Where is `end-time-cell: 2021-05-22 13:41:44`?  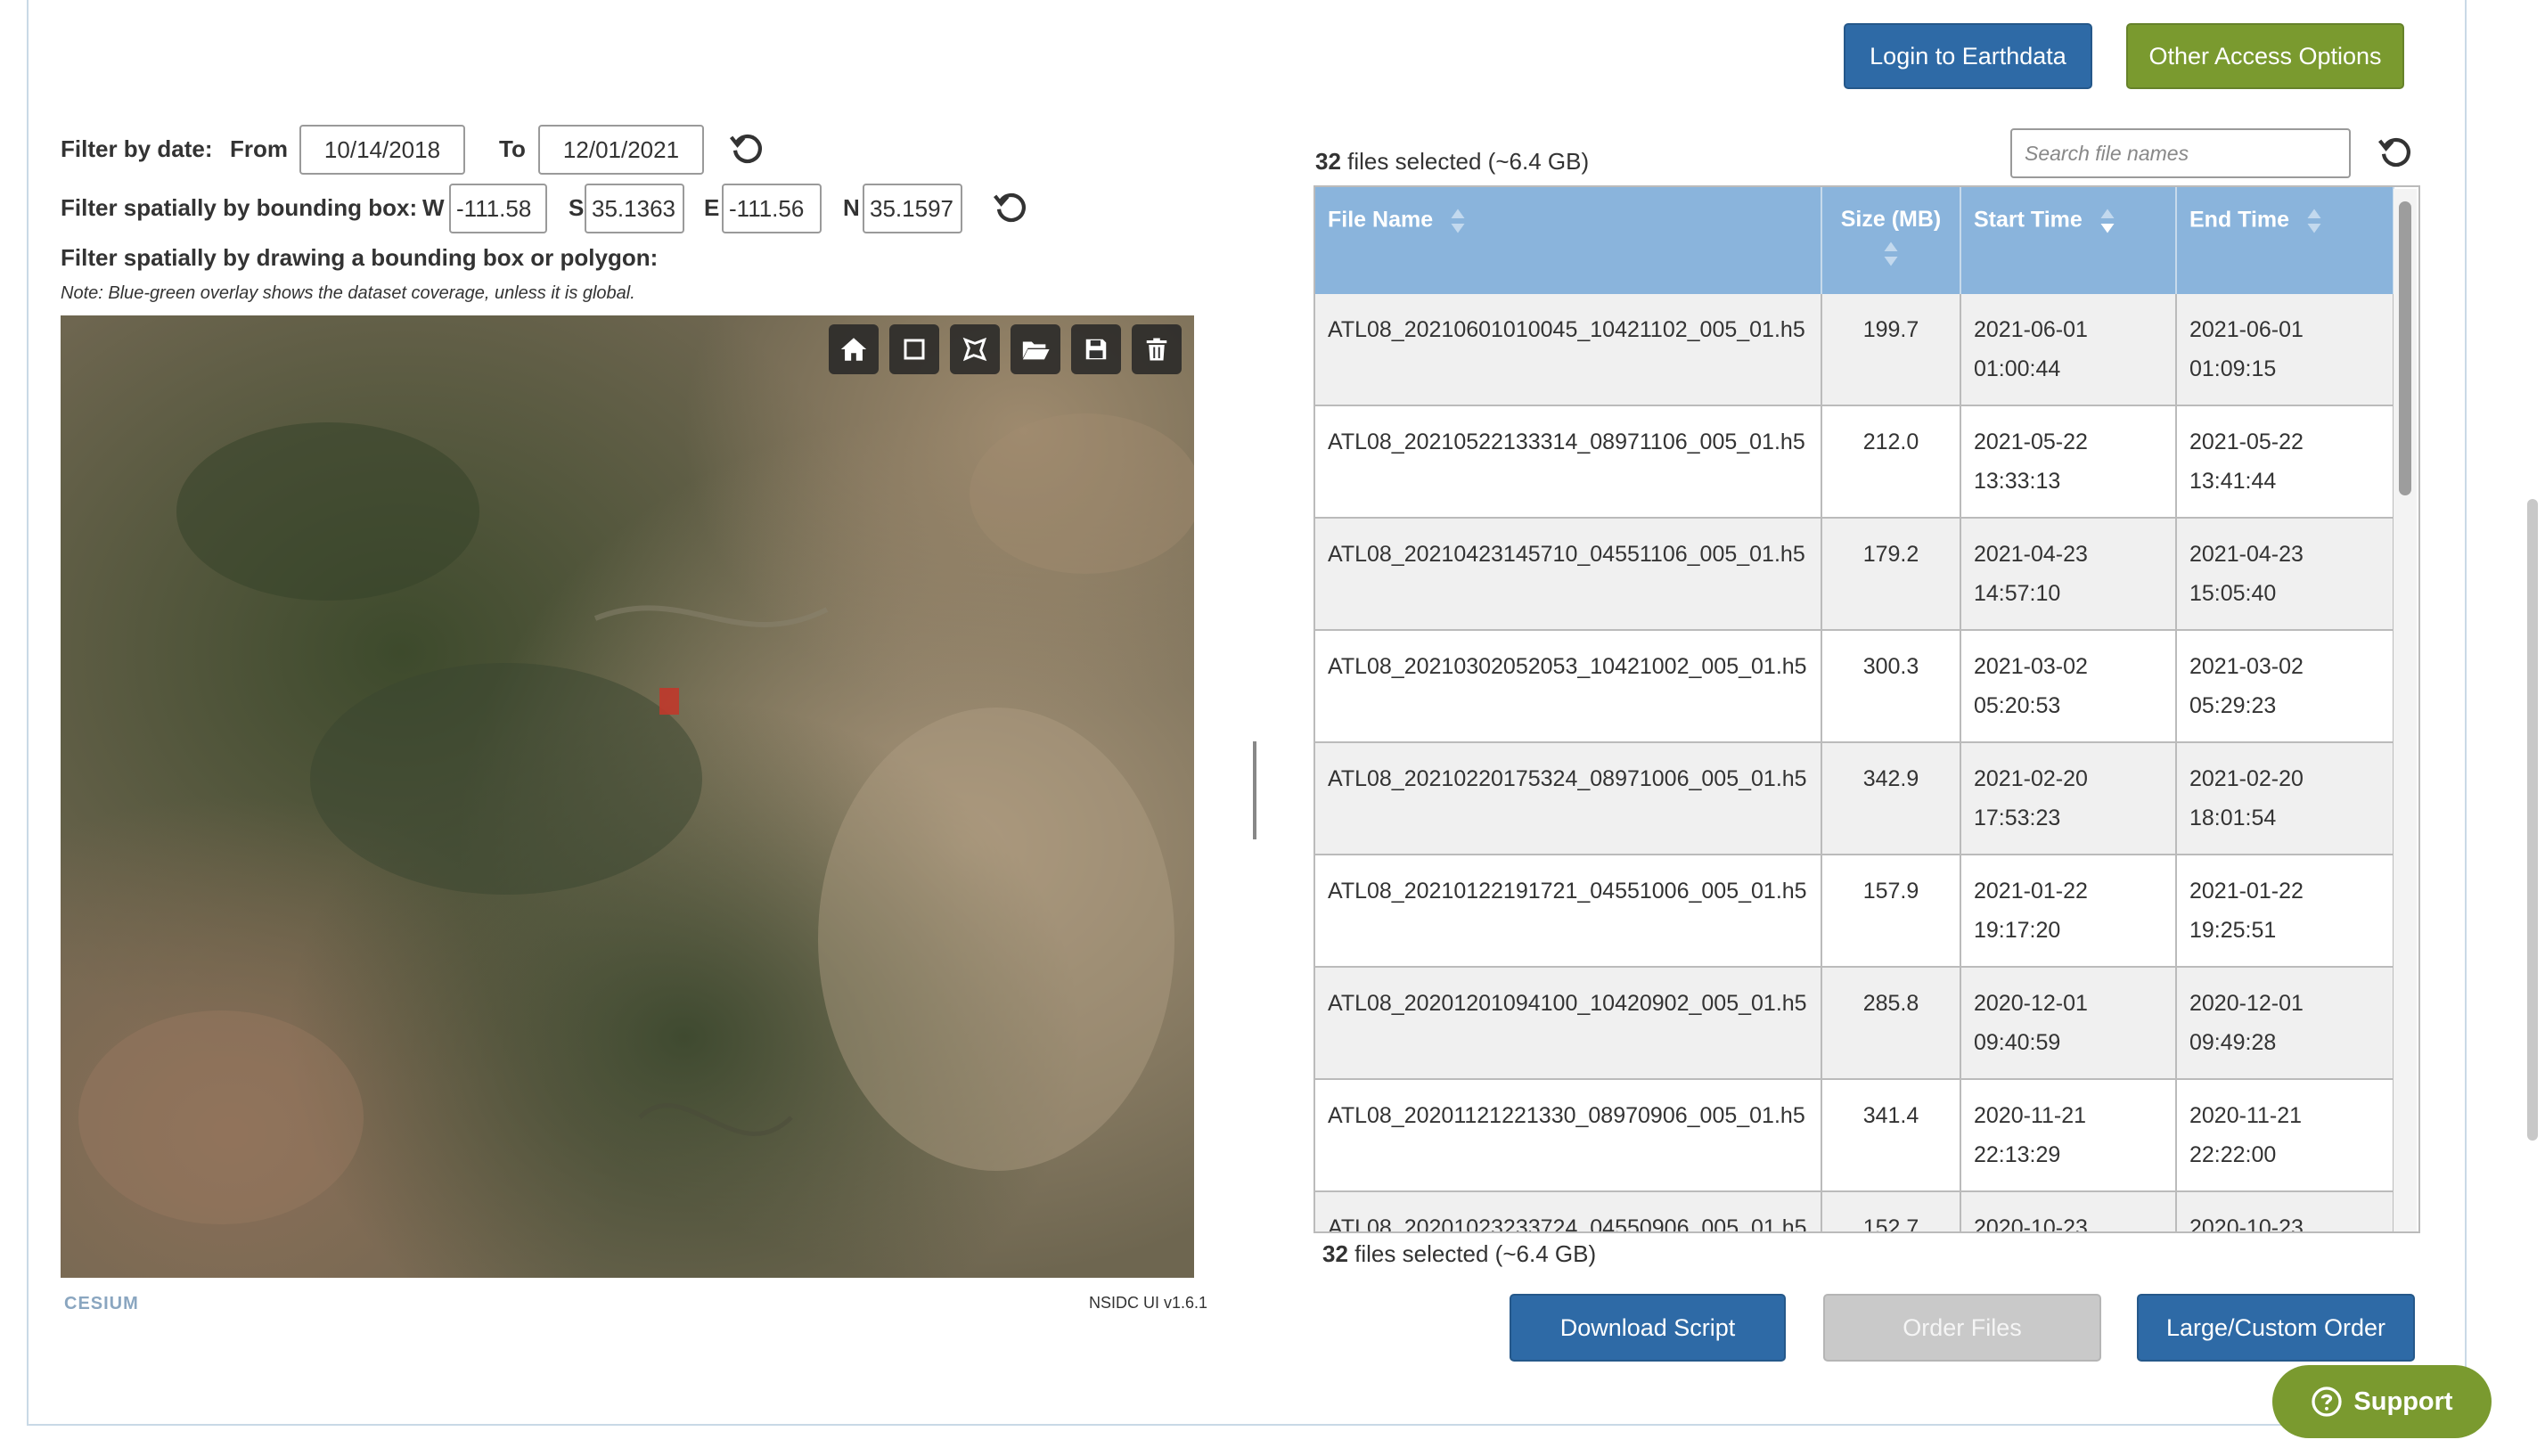
end-time-cell: 2021-05-22 13:41:44 is located at coordinates (2285, 462).